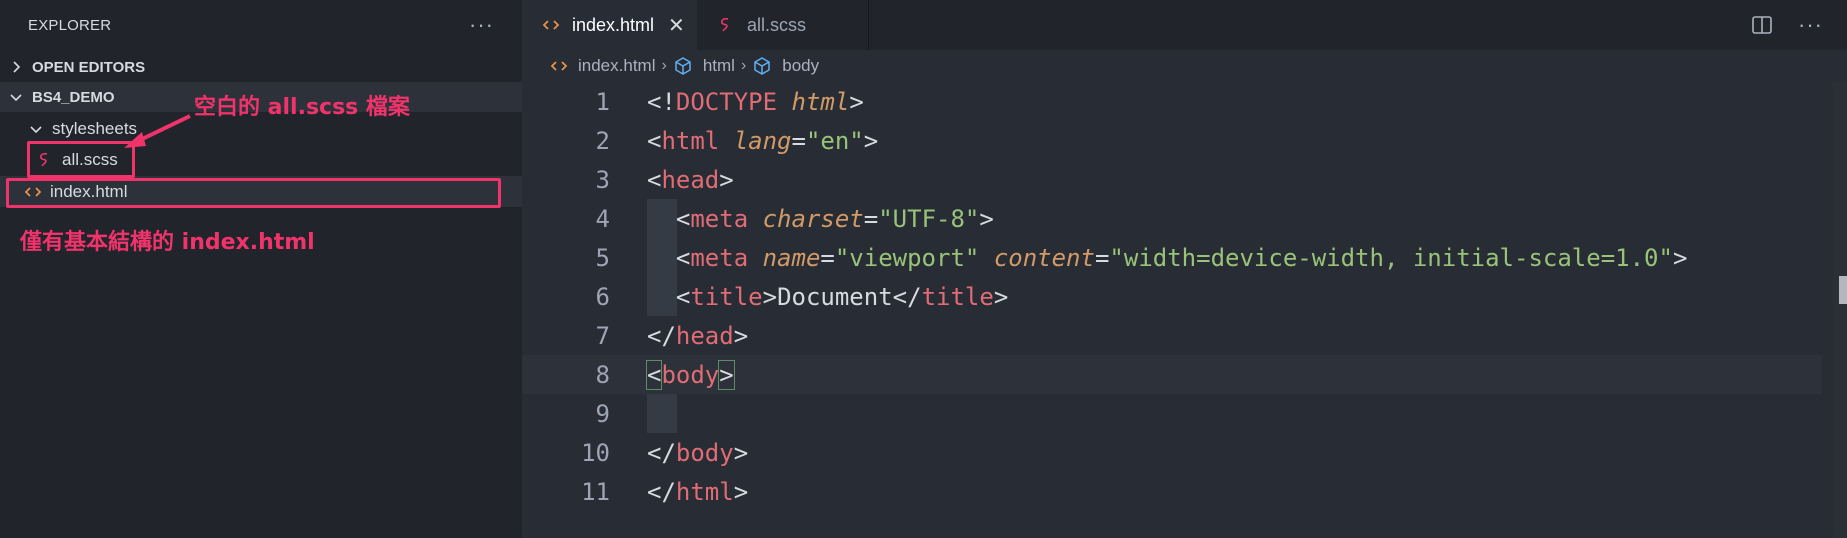 Image resolution: width=1847 pixels, height=538 pixels. Describe the element at coordinates (595, 491) in the screenshot. I see `line-number: 11` at that location.